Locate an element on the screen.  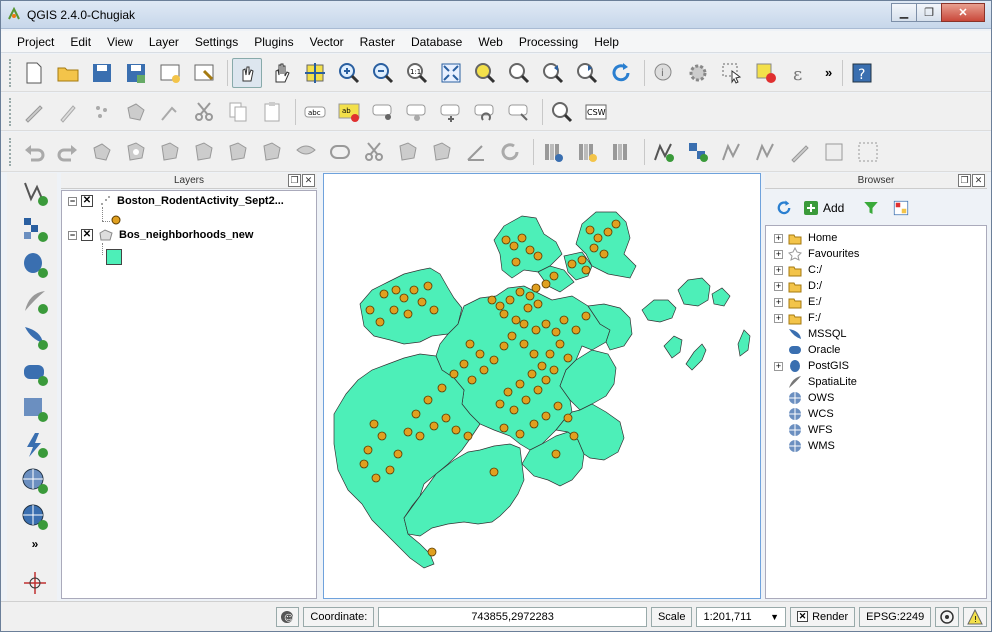
label-highlight-icon: ab is located at coordinates (349, 112).